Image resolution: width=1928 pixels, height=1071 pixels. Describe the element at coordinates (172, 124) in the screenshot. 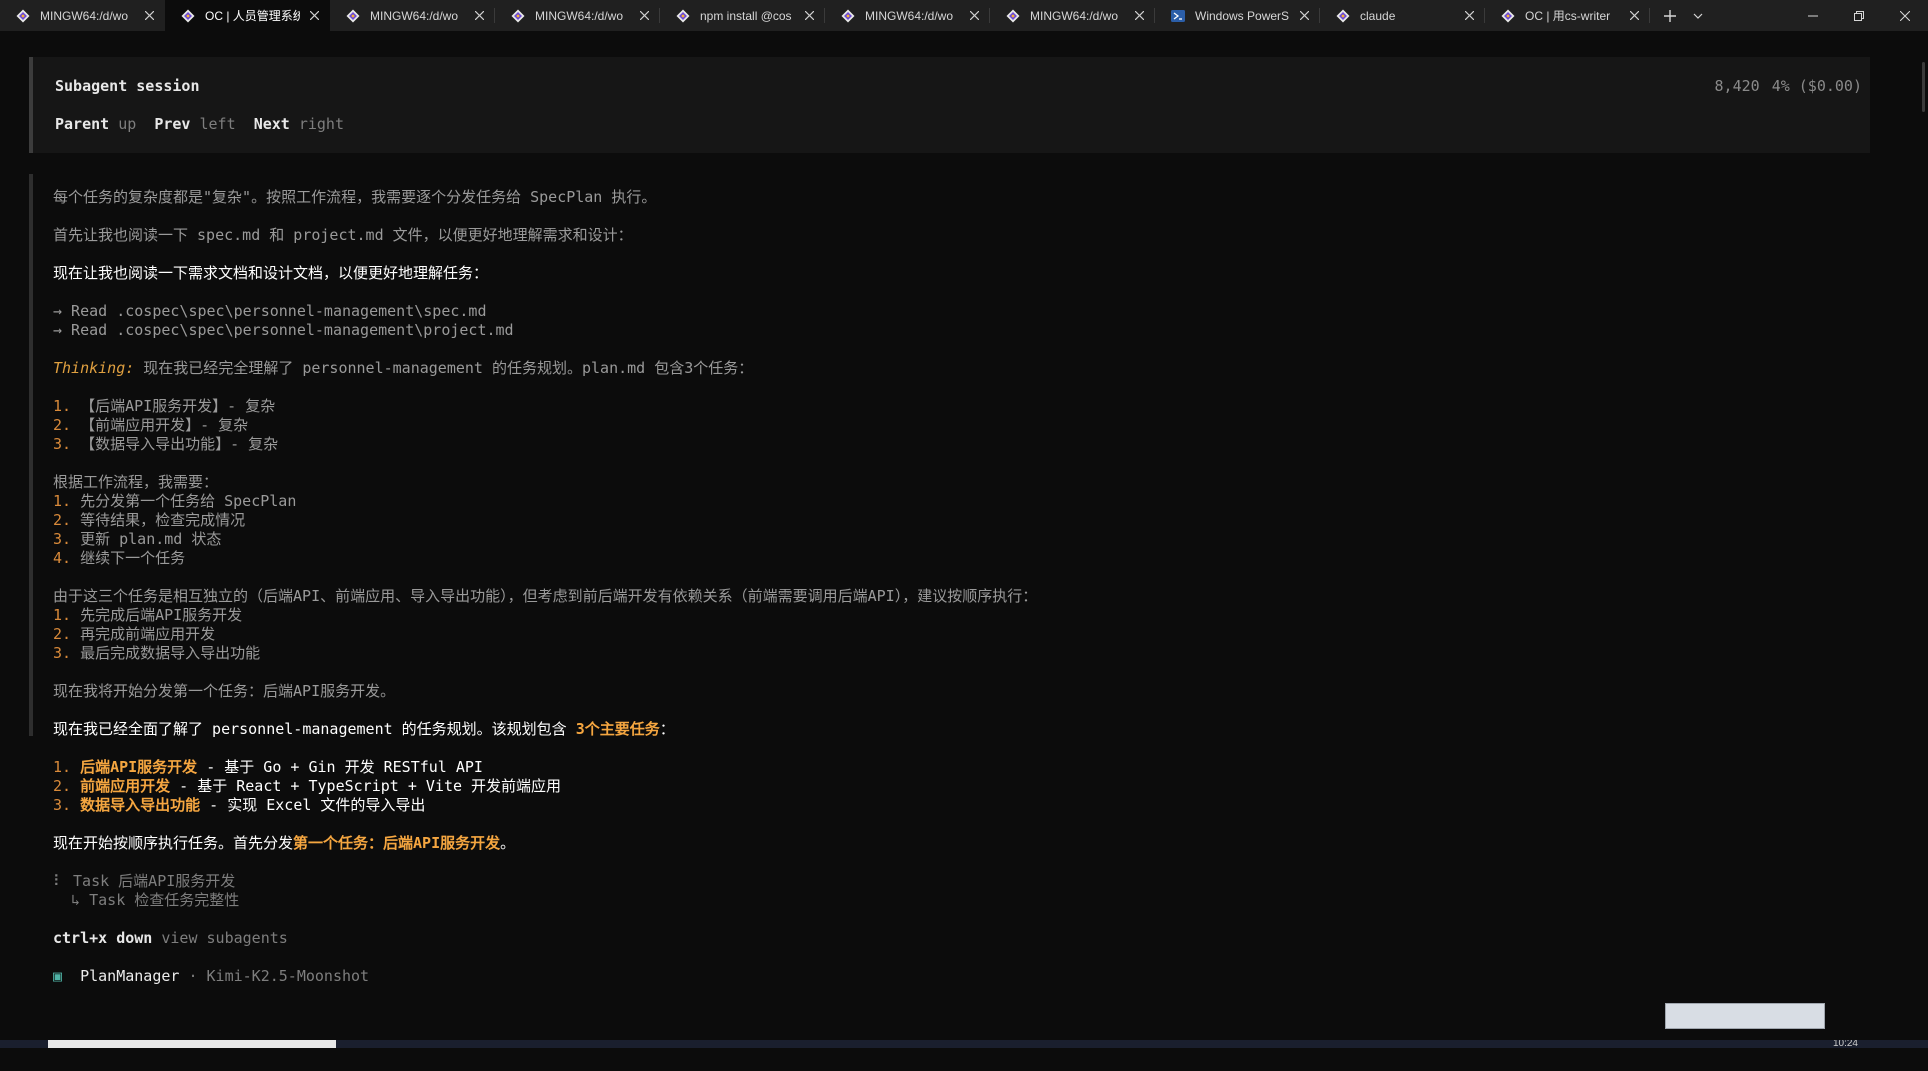

I see `nav-prev-key: Prev` at that location.